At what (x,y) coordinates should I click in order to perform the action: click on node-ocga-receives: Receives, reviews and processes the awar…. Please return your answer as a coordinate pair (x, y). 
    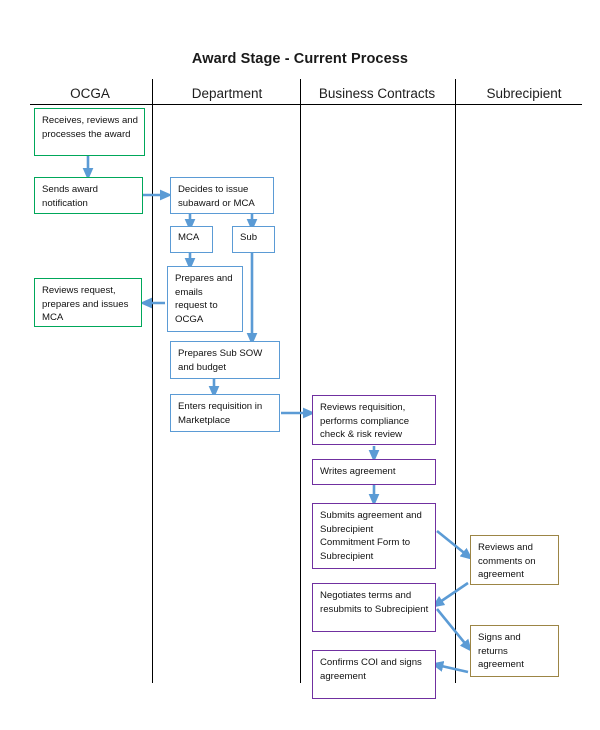
    Looking at the image, I should click on (89, 132).